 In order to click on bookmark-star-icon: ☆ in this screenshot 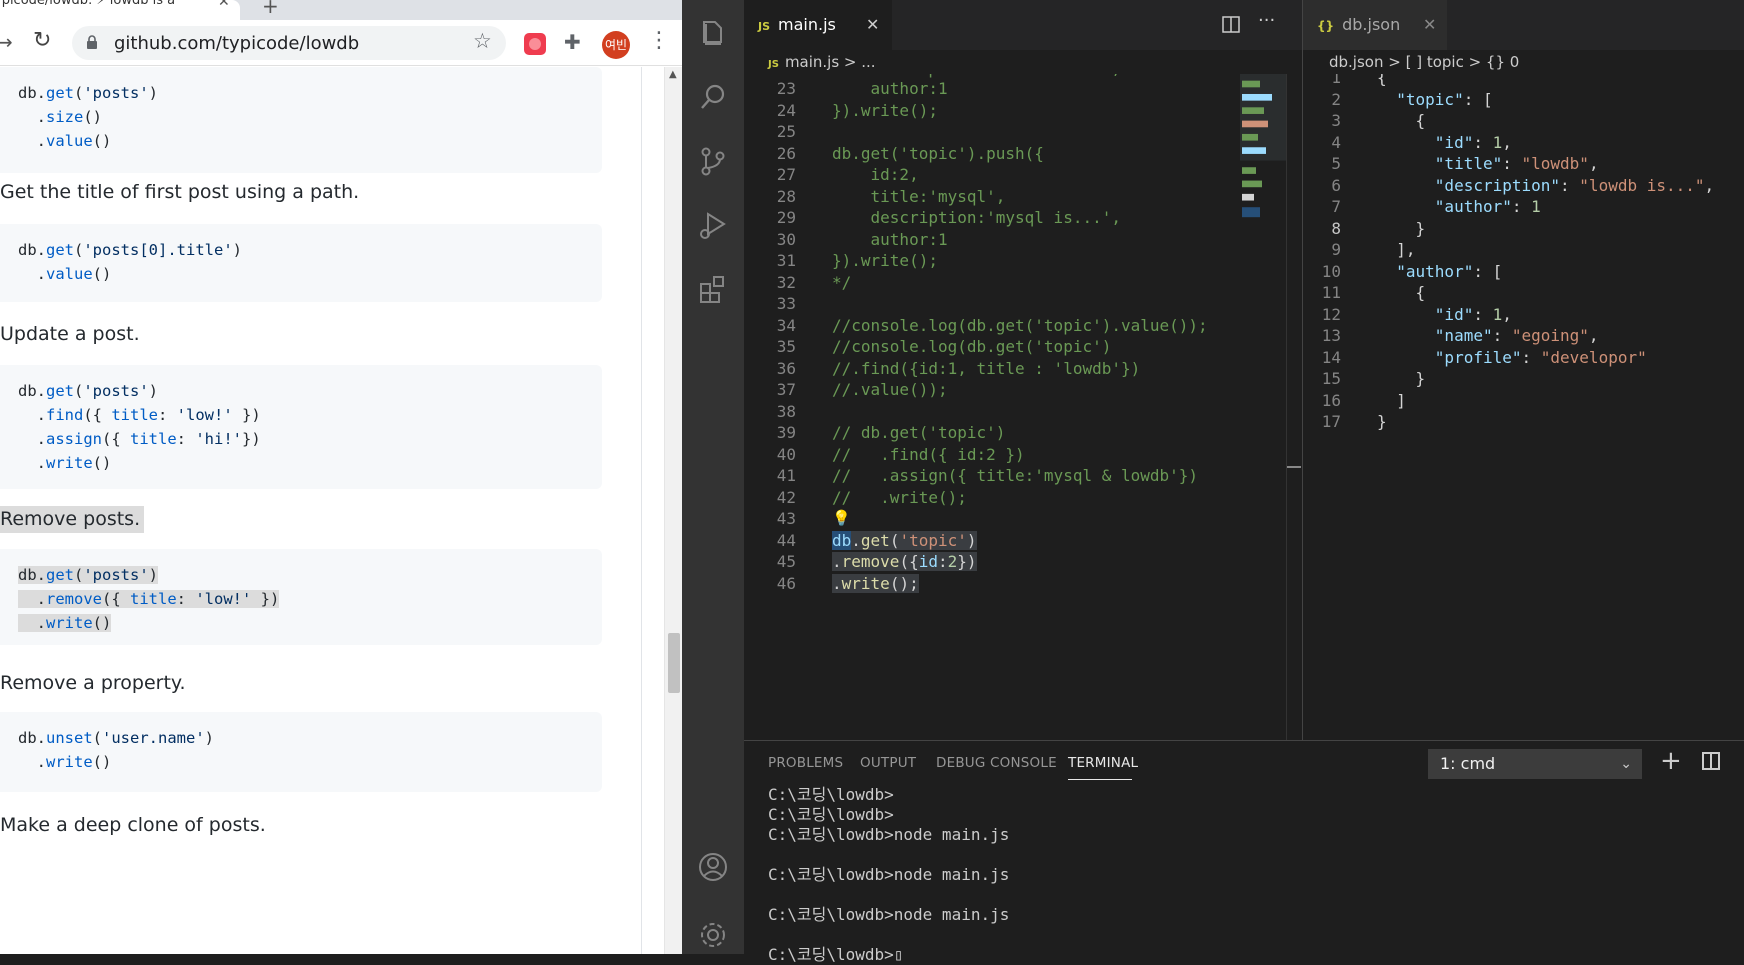, I will do `click(482, 41)`.